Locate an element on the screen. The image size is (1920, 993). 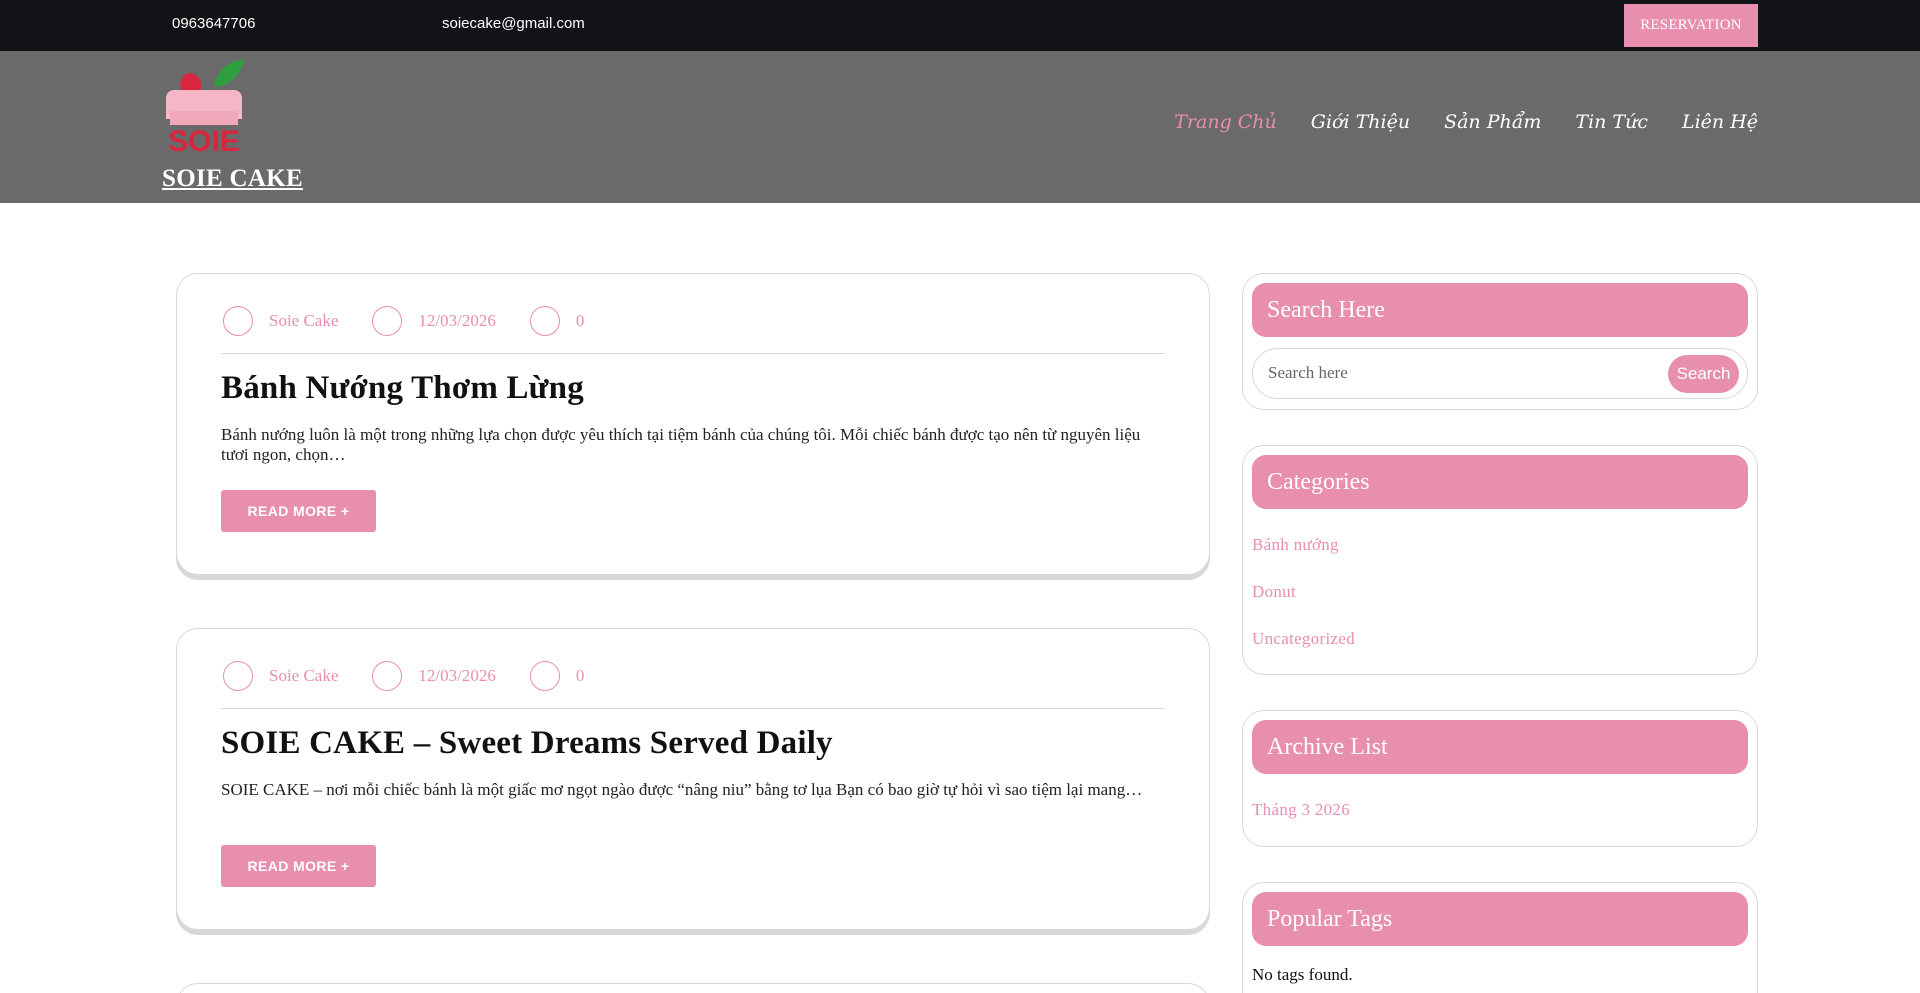
archive-widget: Archive List Tháng 3 2026 is located at coordinates (1500, 778).